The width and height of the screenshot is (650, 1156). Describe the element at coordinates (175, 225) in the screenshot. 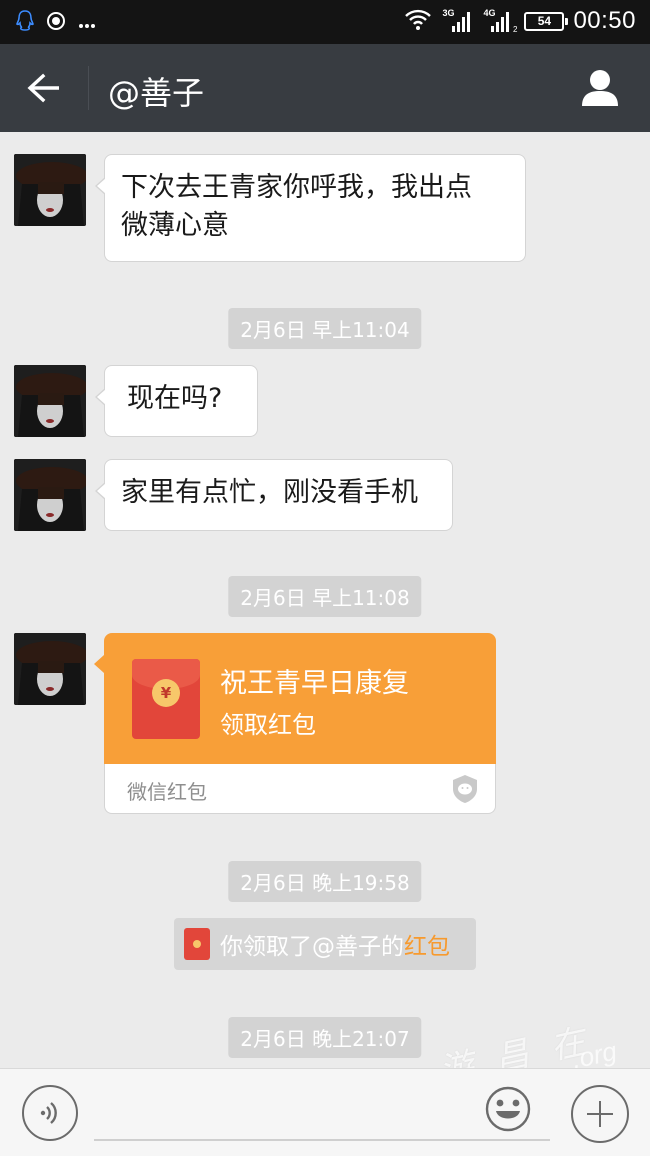

I see `message-text-line-2: 微薄心意` at that location.